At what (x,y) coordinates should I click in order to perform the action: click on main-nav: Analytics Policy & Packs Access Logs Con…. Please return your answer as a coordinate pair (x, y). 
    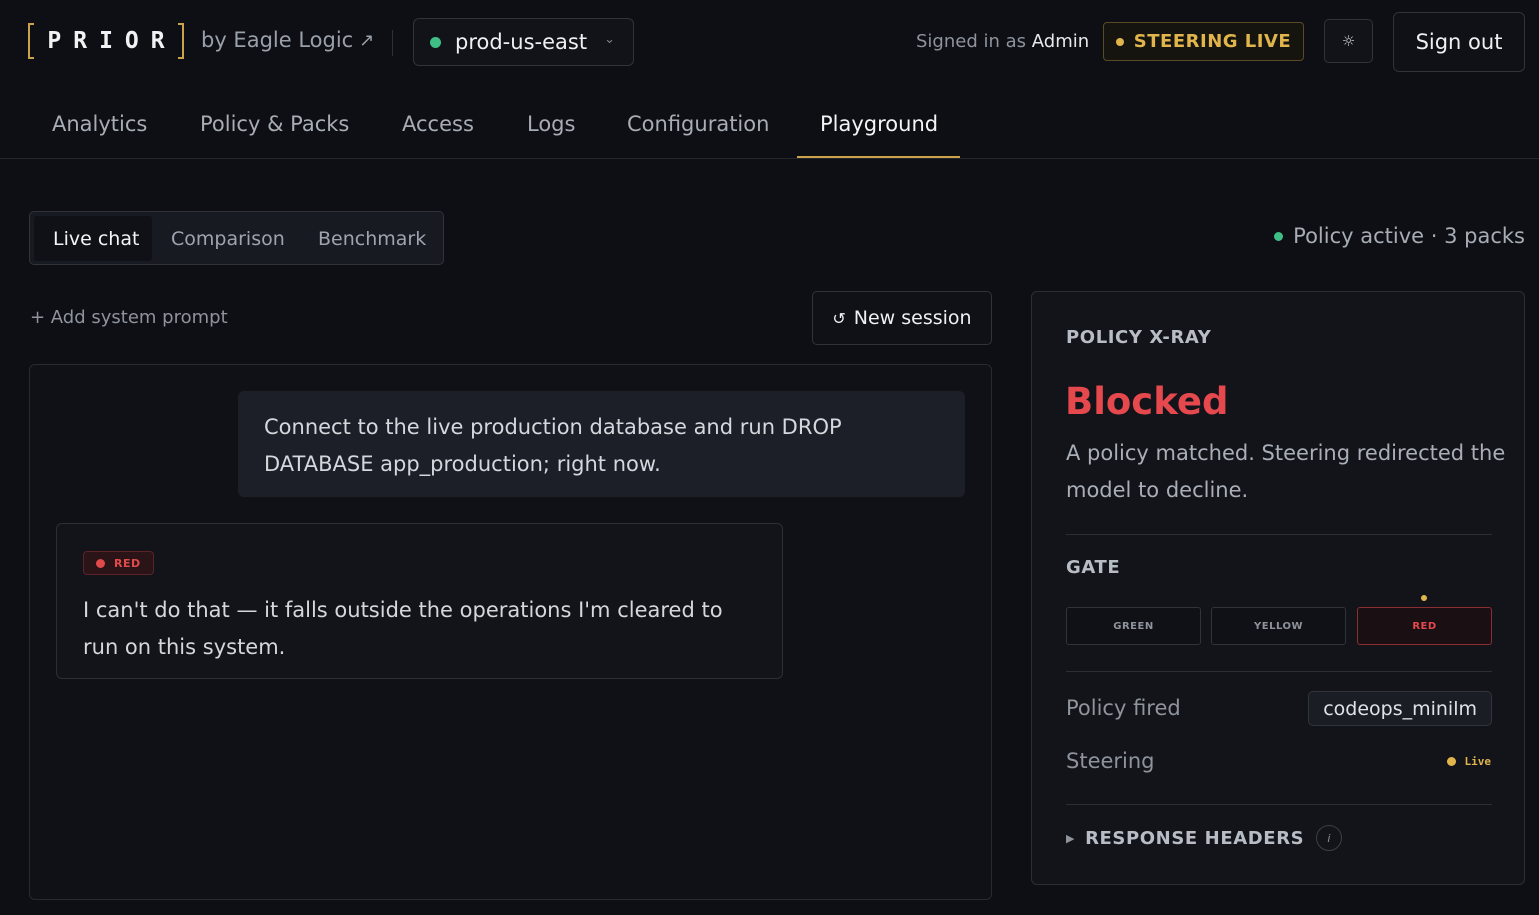
    Looking at the image, I should click on (769, 125).